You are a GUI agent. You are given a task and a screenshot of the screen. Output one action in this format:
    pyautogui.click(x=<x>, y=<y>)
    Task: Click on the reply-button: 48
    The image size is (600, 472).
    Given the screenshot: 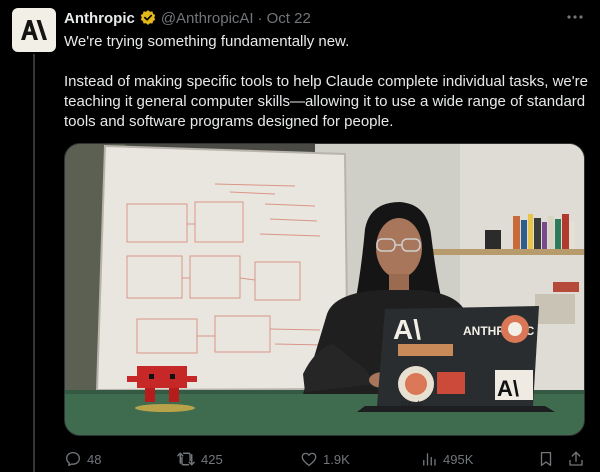 What is the action you would take?
    pyautogui.click(x=82, y=459)
    